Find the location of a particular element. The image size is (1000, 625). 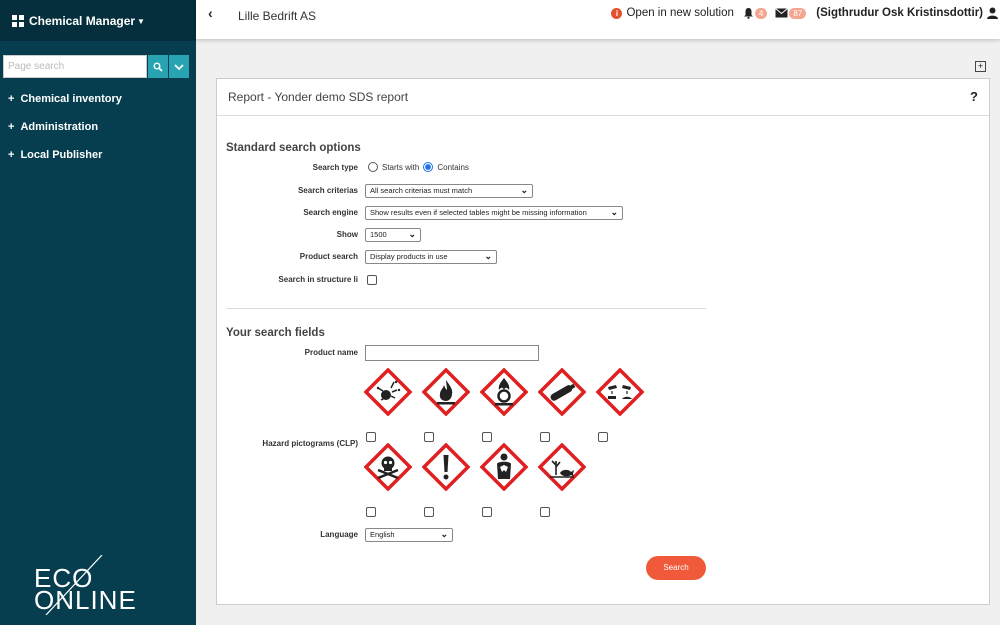

skull-icon is located at coordinates (388, 467).